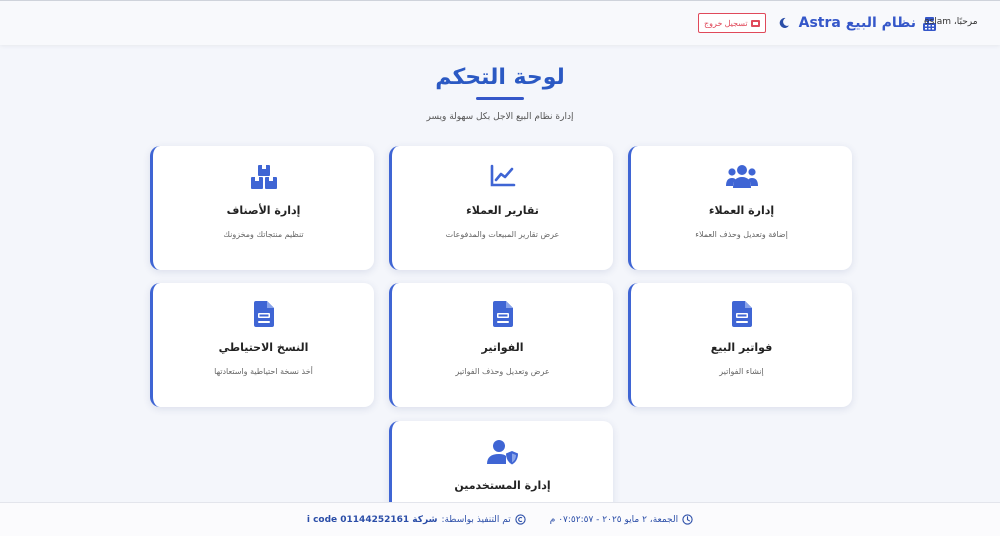 The image size is (1000, 536). I want to click on datetime-segment: الجمعة، ٢ مايو ٢٠٢٥ - ٠٧:٥٢:٥٧ م, so click(621, 519).